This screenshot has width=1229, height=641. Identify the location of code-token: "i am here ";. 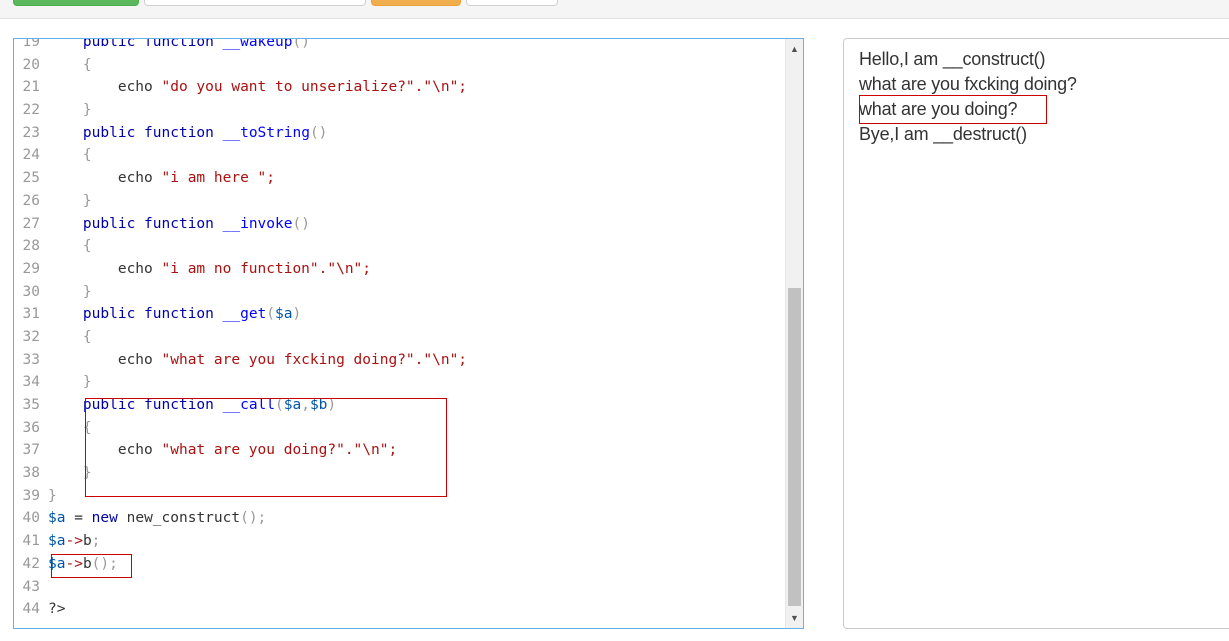
(218, 178).